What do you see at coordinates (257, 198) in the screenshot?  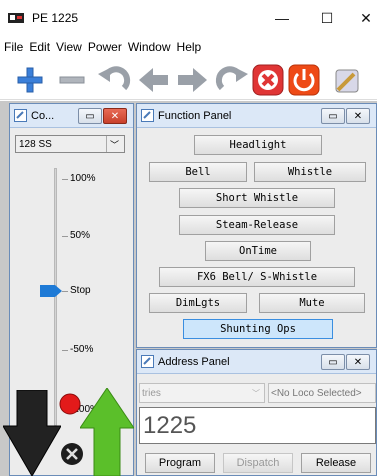 I see `function-button-short-whistle: Short Whistle` at bounding box center [257, 198].